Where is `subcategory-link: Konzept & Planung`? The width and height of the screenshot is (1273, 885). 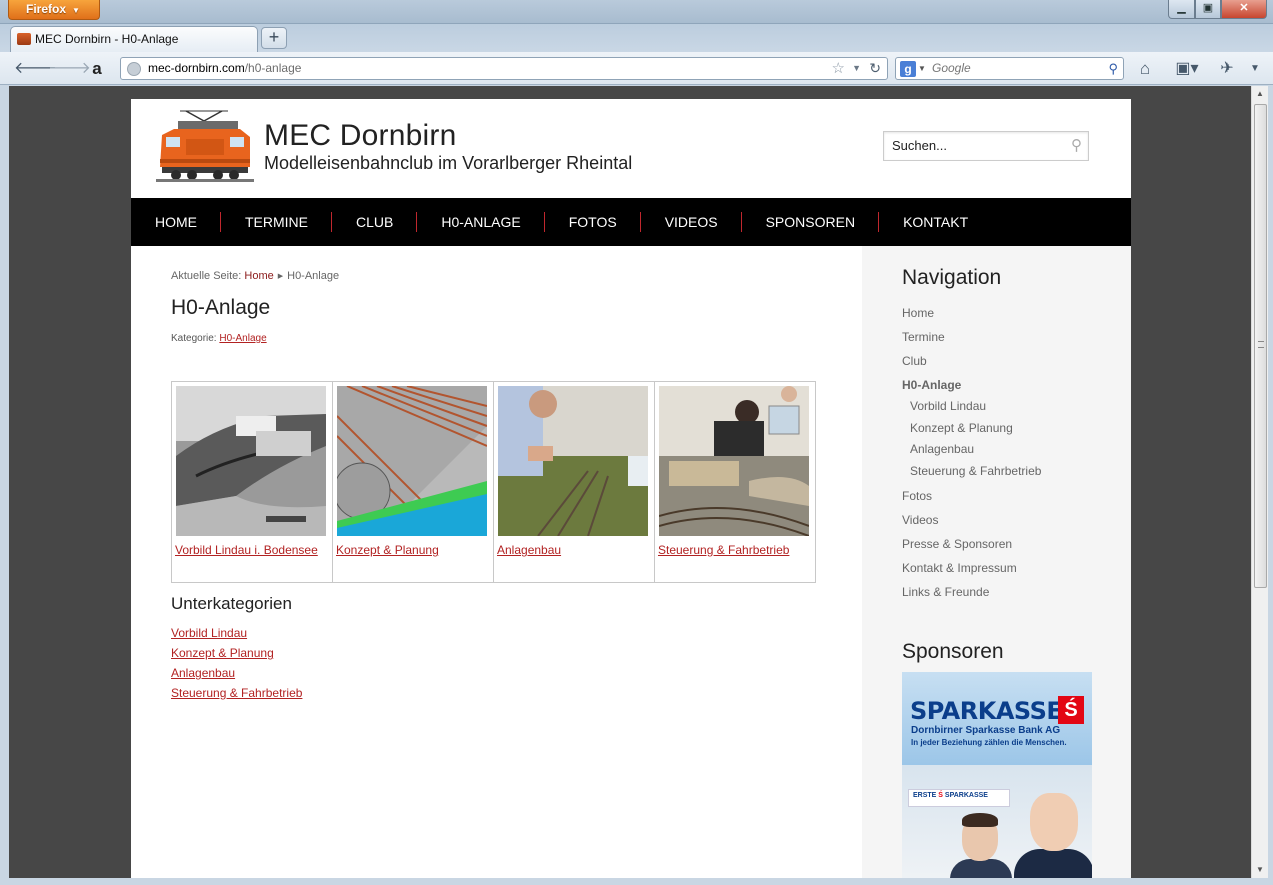 subcategory-link: Konzept & Planung is located at coordinates (236, 656).